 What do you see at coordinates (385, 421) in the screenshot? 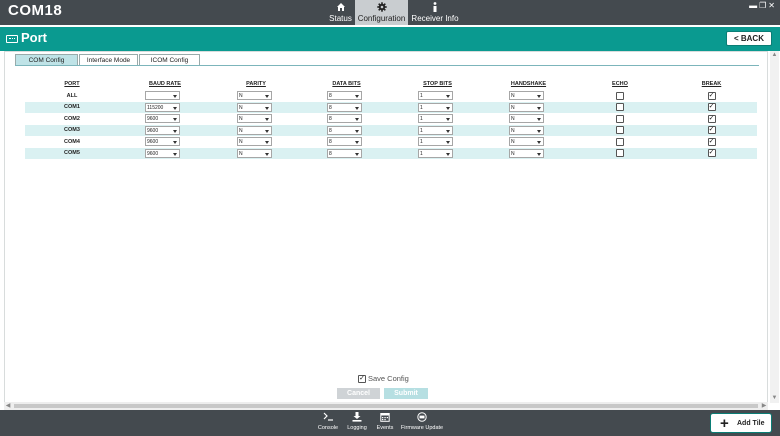
I see `tool-events: Events` at bounding box center [385, 421].